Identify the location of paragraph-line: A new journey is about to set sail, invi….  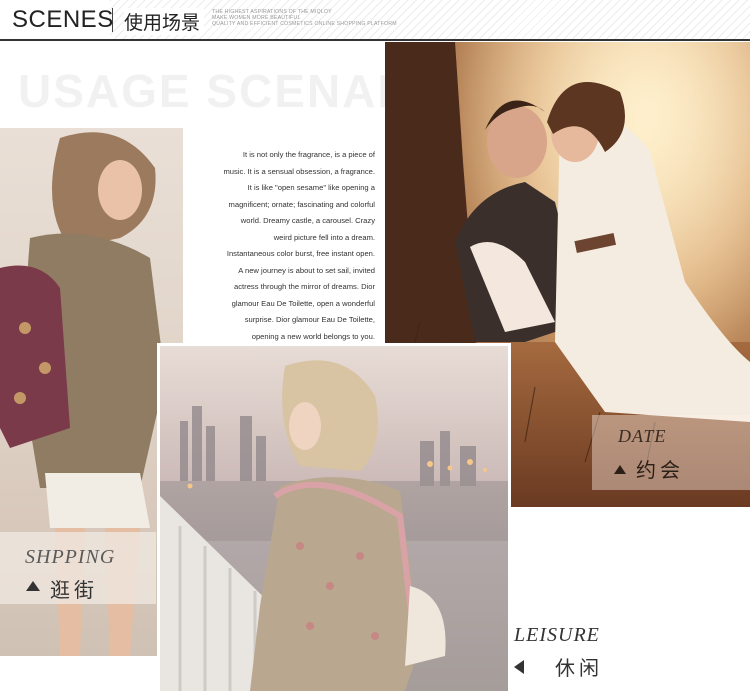
(306, 270).